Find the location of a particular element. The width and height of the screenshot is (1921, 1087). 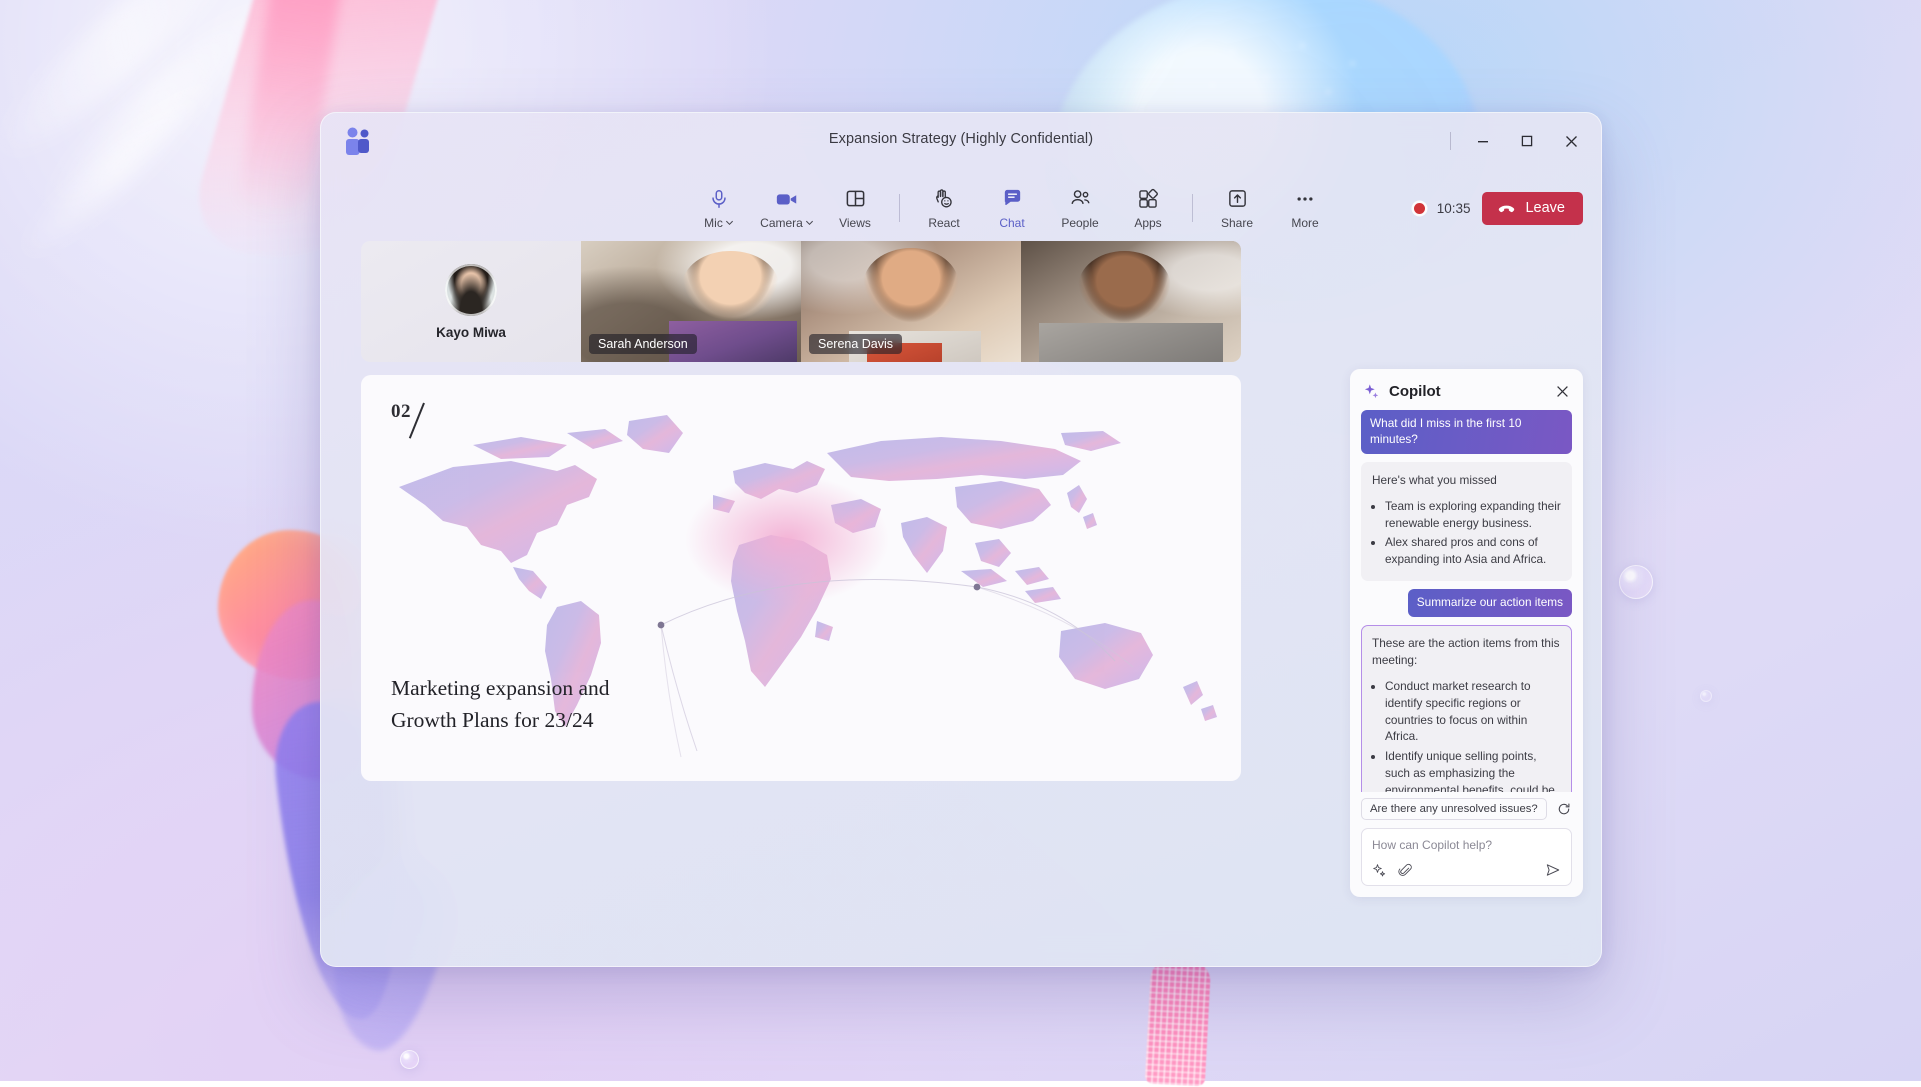

copilot-input-placeholder: How can Copilot help? is located at coordinates (1466, 845).